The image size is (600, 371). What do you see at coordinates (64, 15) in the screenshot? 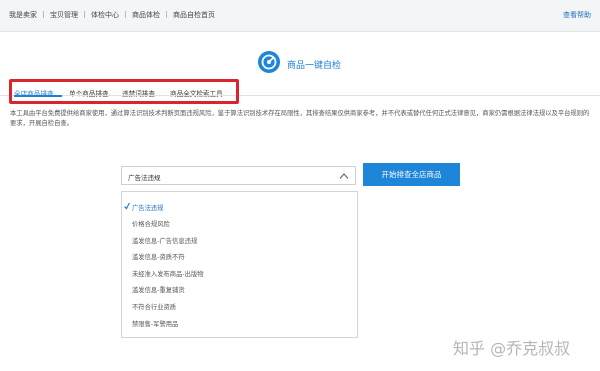
I see `breadcrumb-item-product-management: 宝贝管理` at bounding box center [64, 15].